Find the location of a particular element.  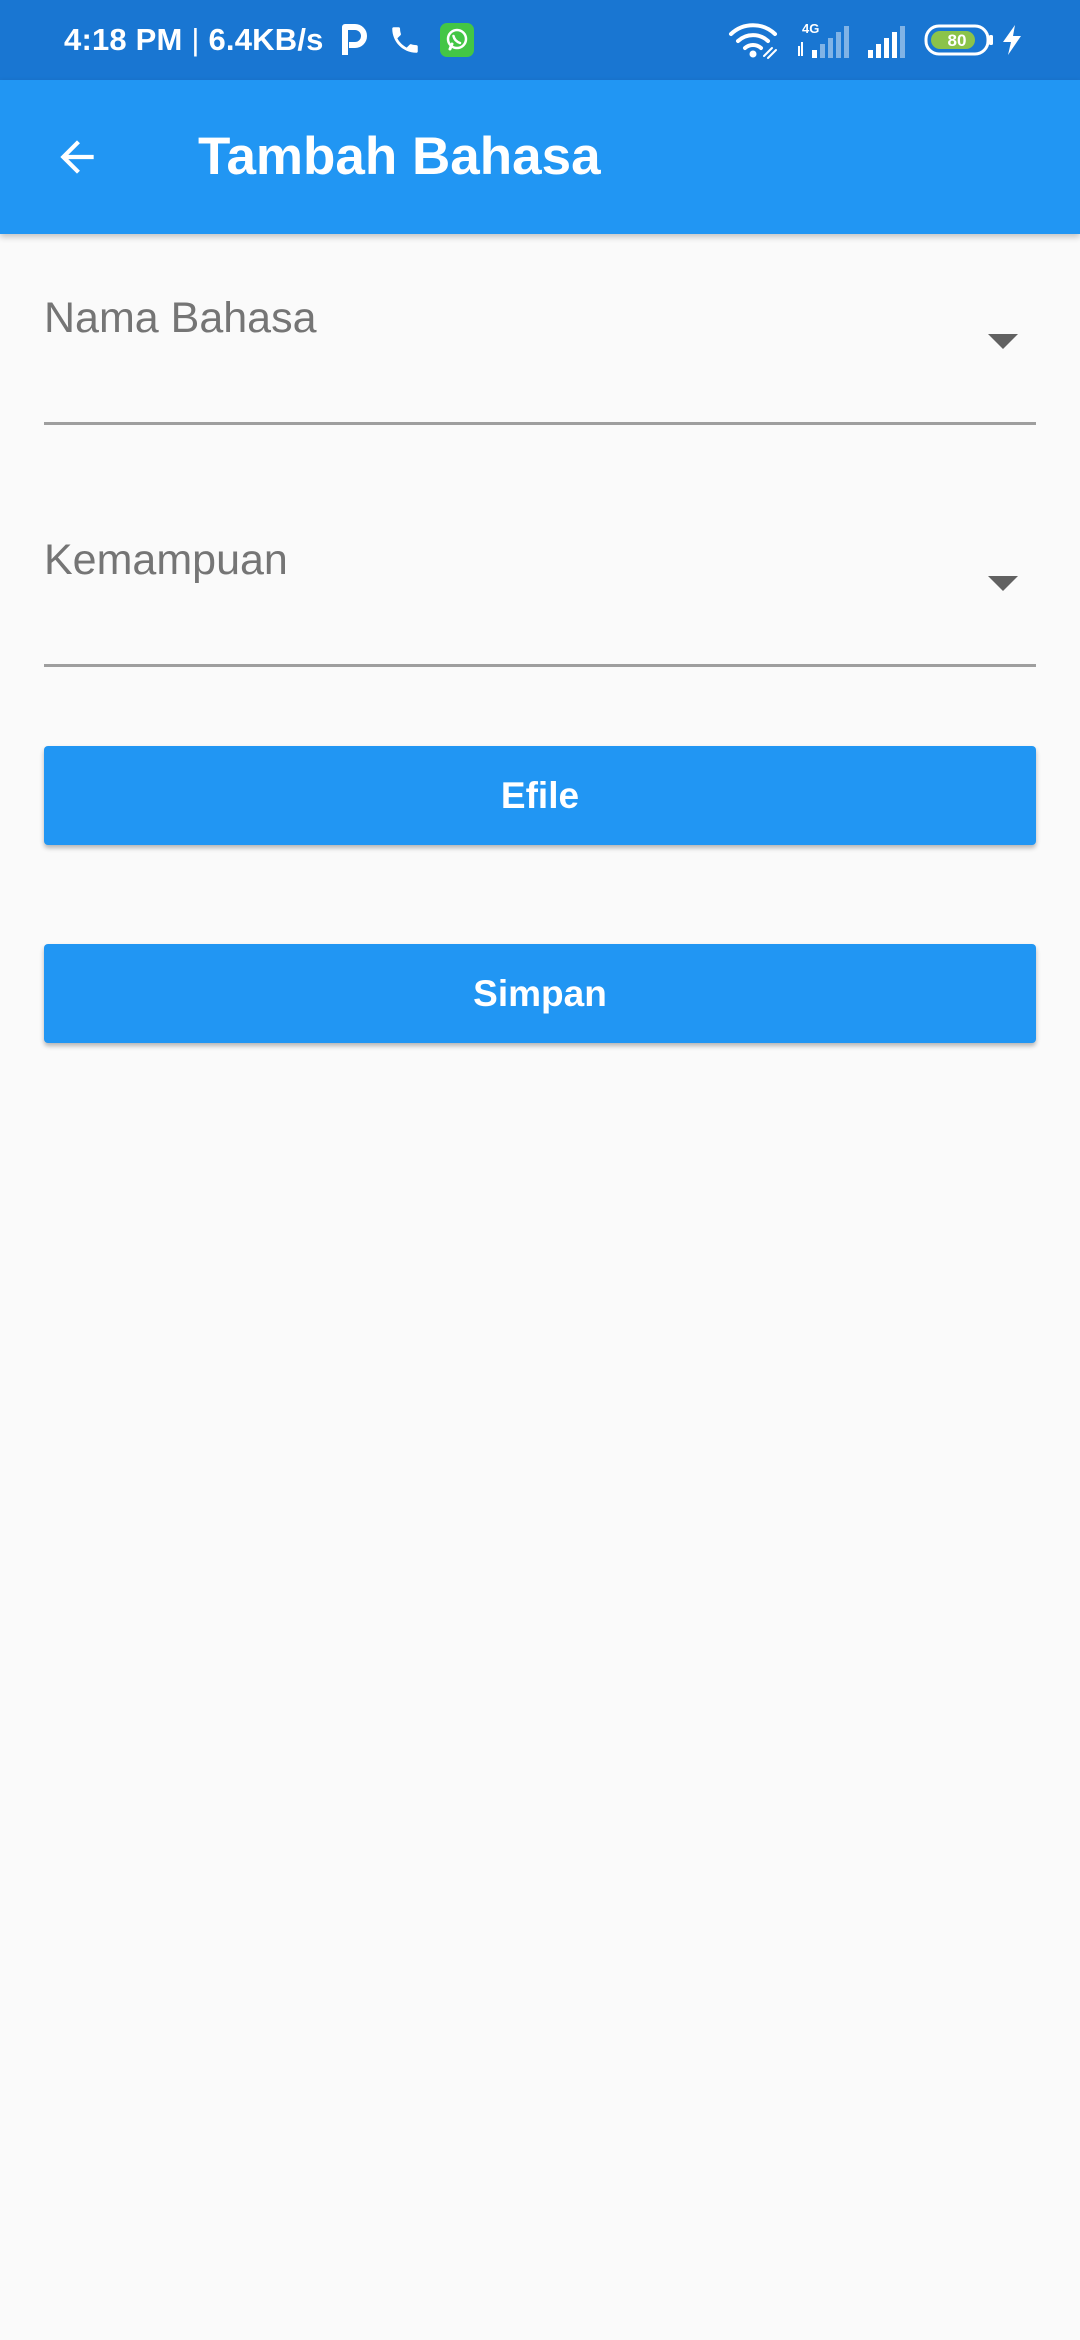

status-network-speed: 6.4KB/s is located at coordinates (266, 39).